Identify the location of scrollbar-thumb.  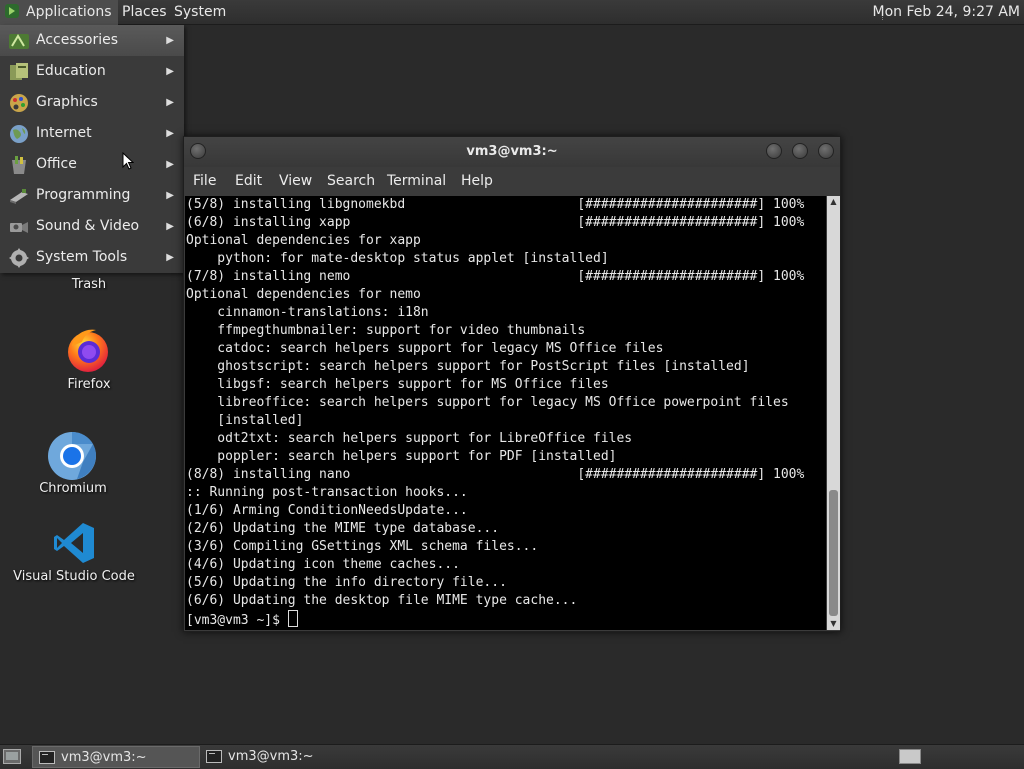
(833, 553).